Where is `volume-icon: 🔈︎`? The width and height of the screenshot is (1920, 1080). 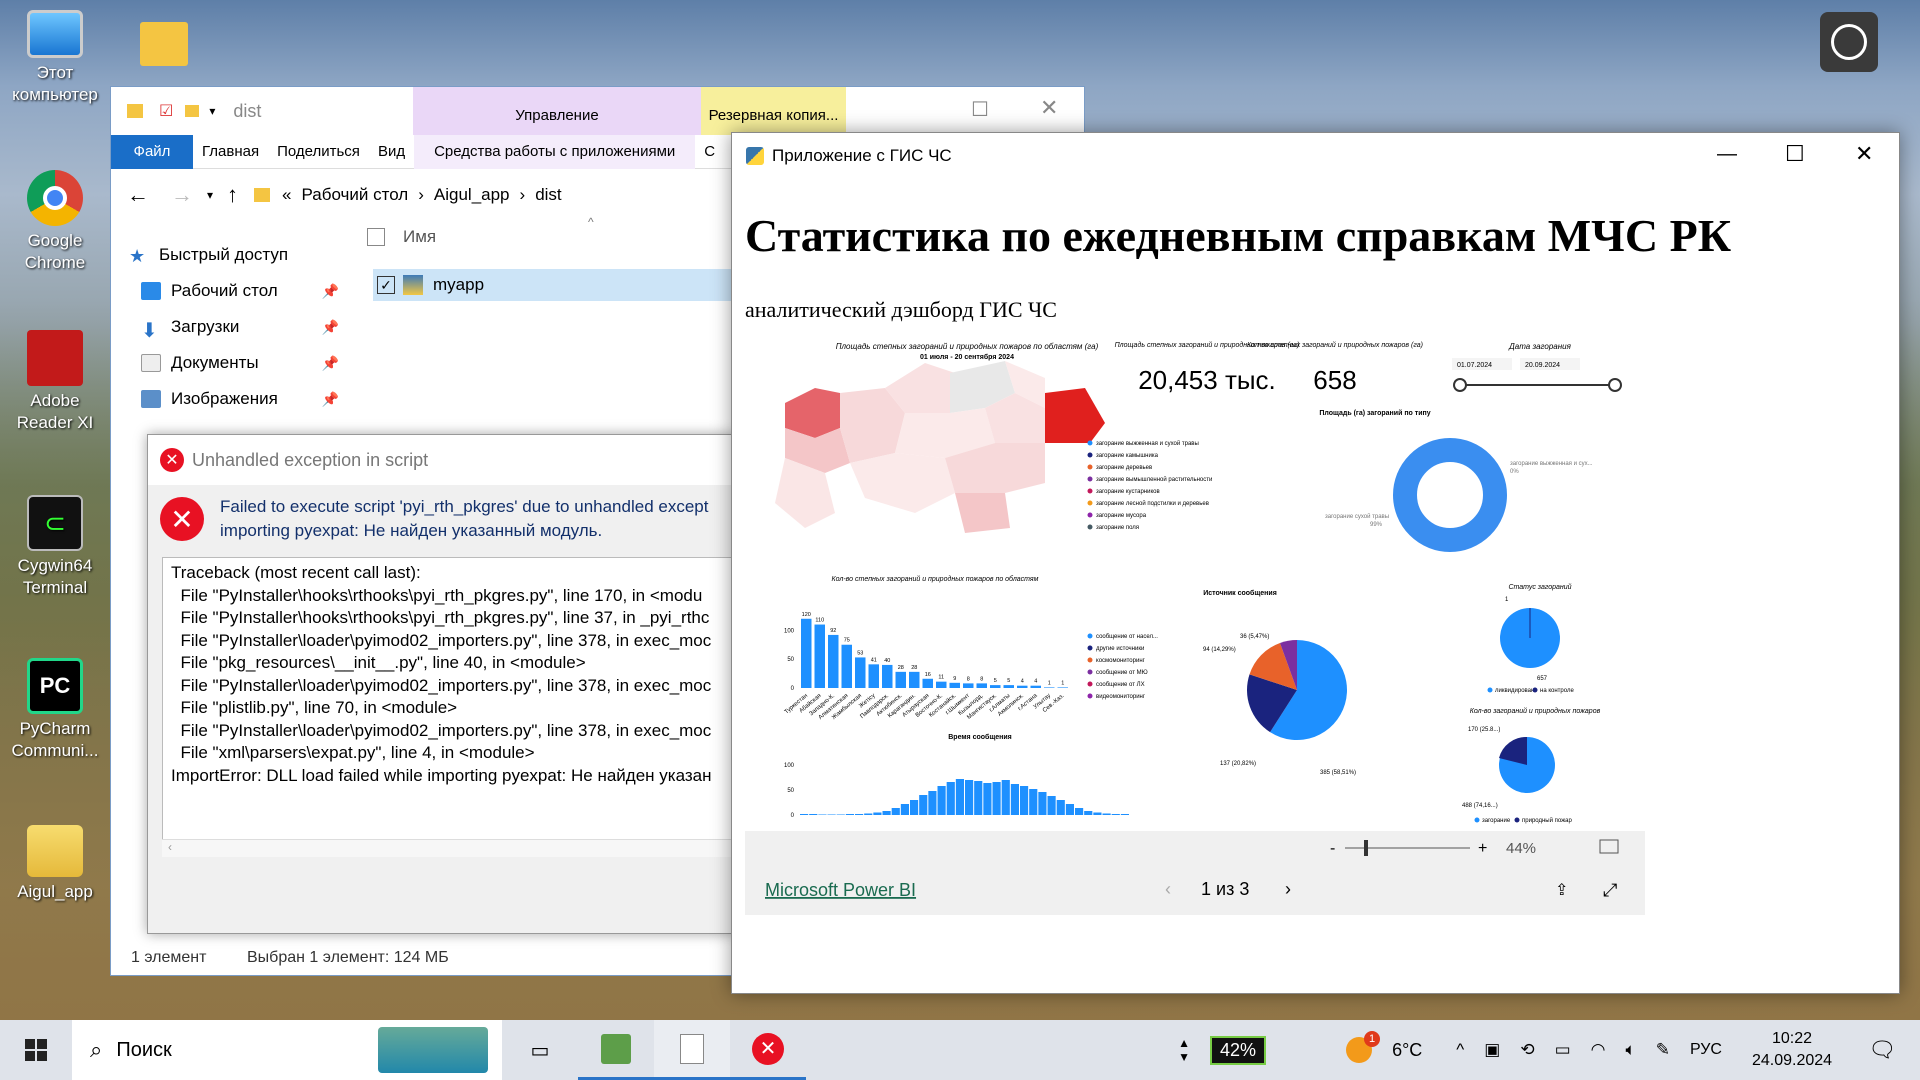 volume-icon: 🔈︎ is located at coordinates (1630, 1050).